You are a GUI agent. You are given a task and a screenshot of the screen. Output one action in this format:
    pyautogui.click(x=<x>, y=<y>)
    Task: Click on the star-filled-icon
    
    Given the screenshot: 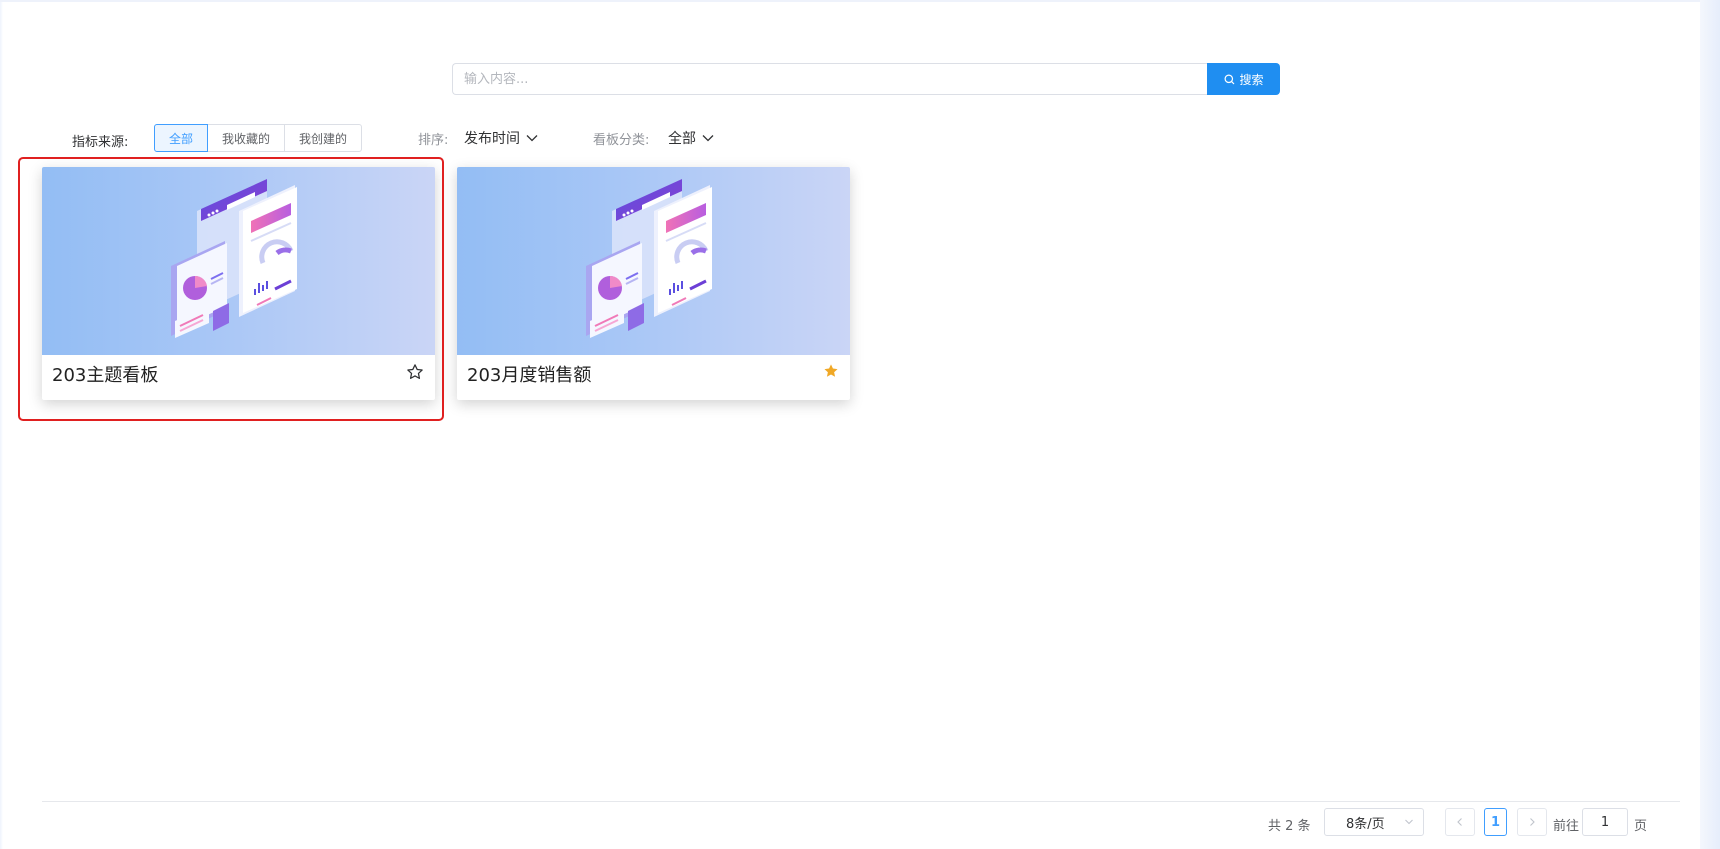 What is the action you would take?
    pyautogui.click(x=831, y=371)
    